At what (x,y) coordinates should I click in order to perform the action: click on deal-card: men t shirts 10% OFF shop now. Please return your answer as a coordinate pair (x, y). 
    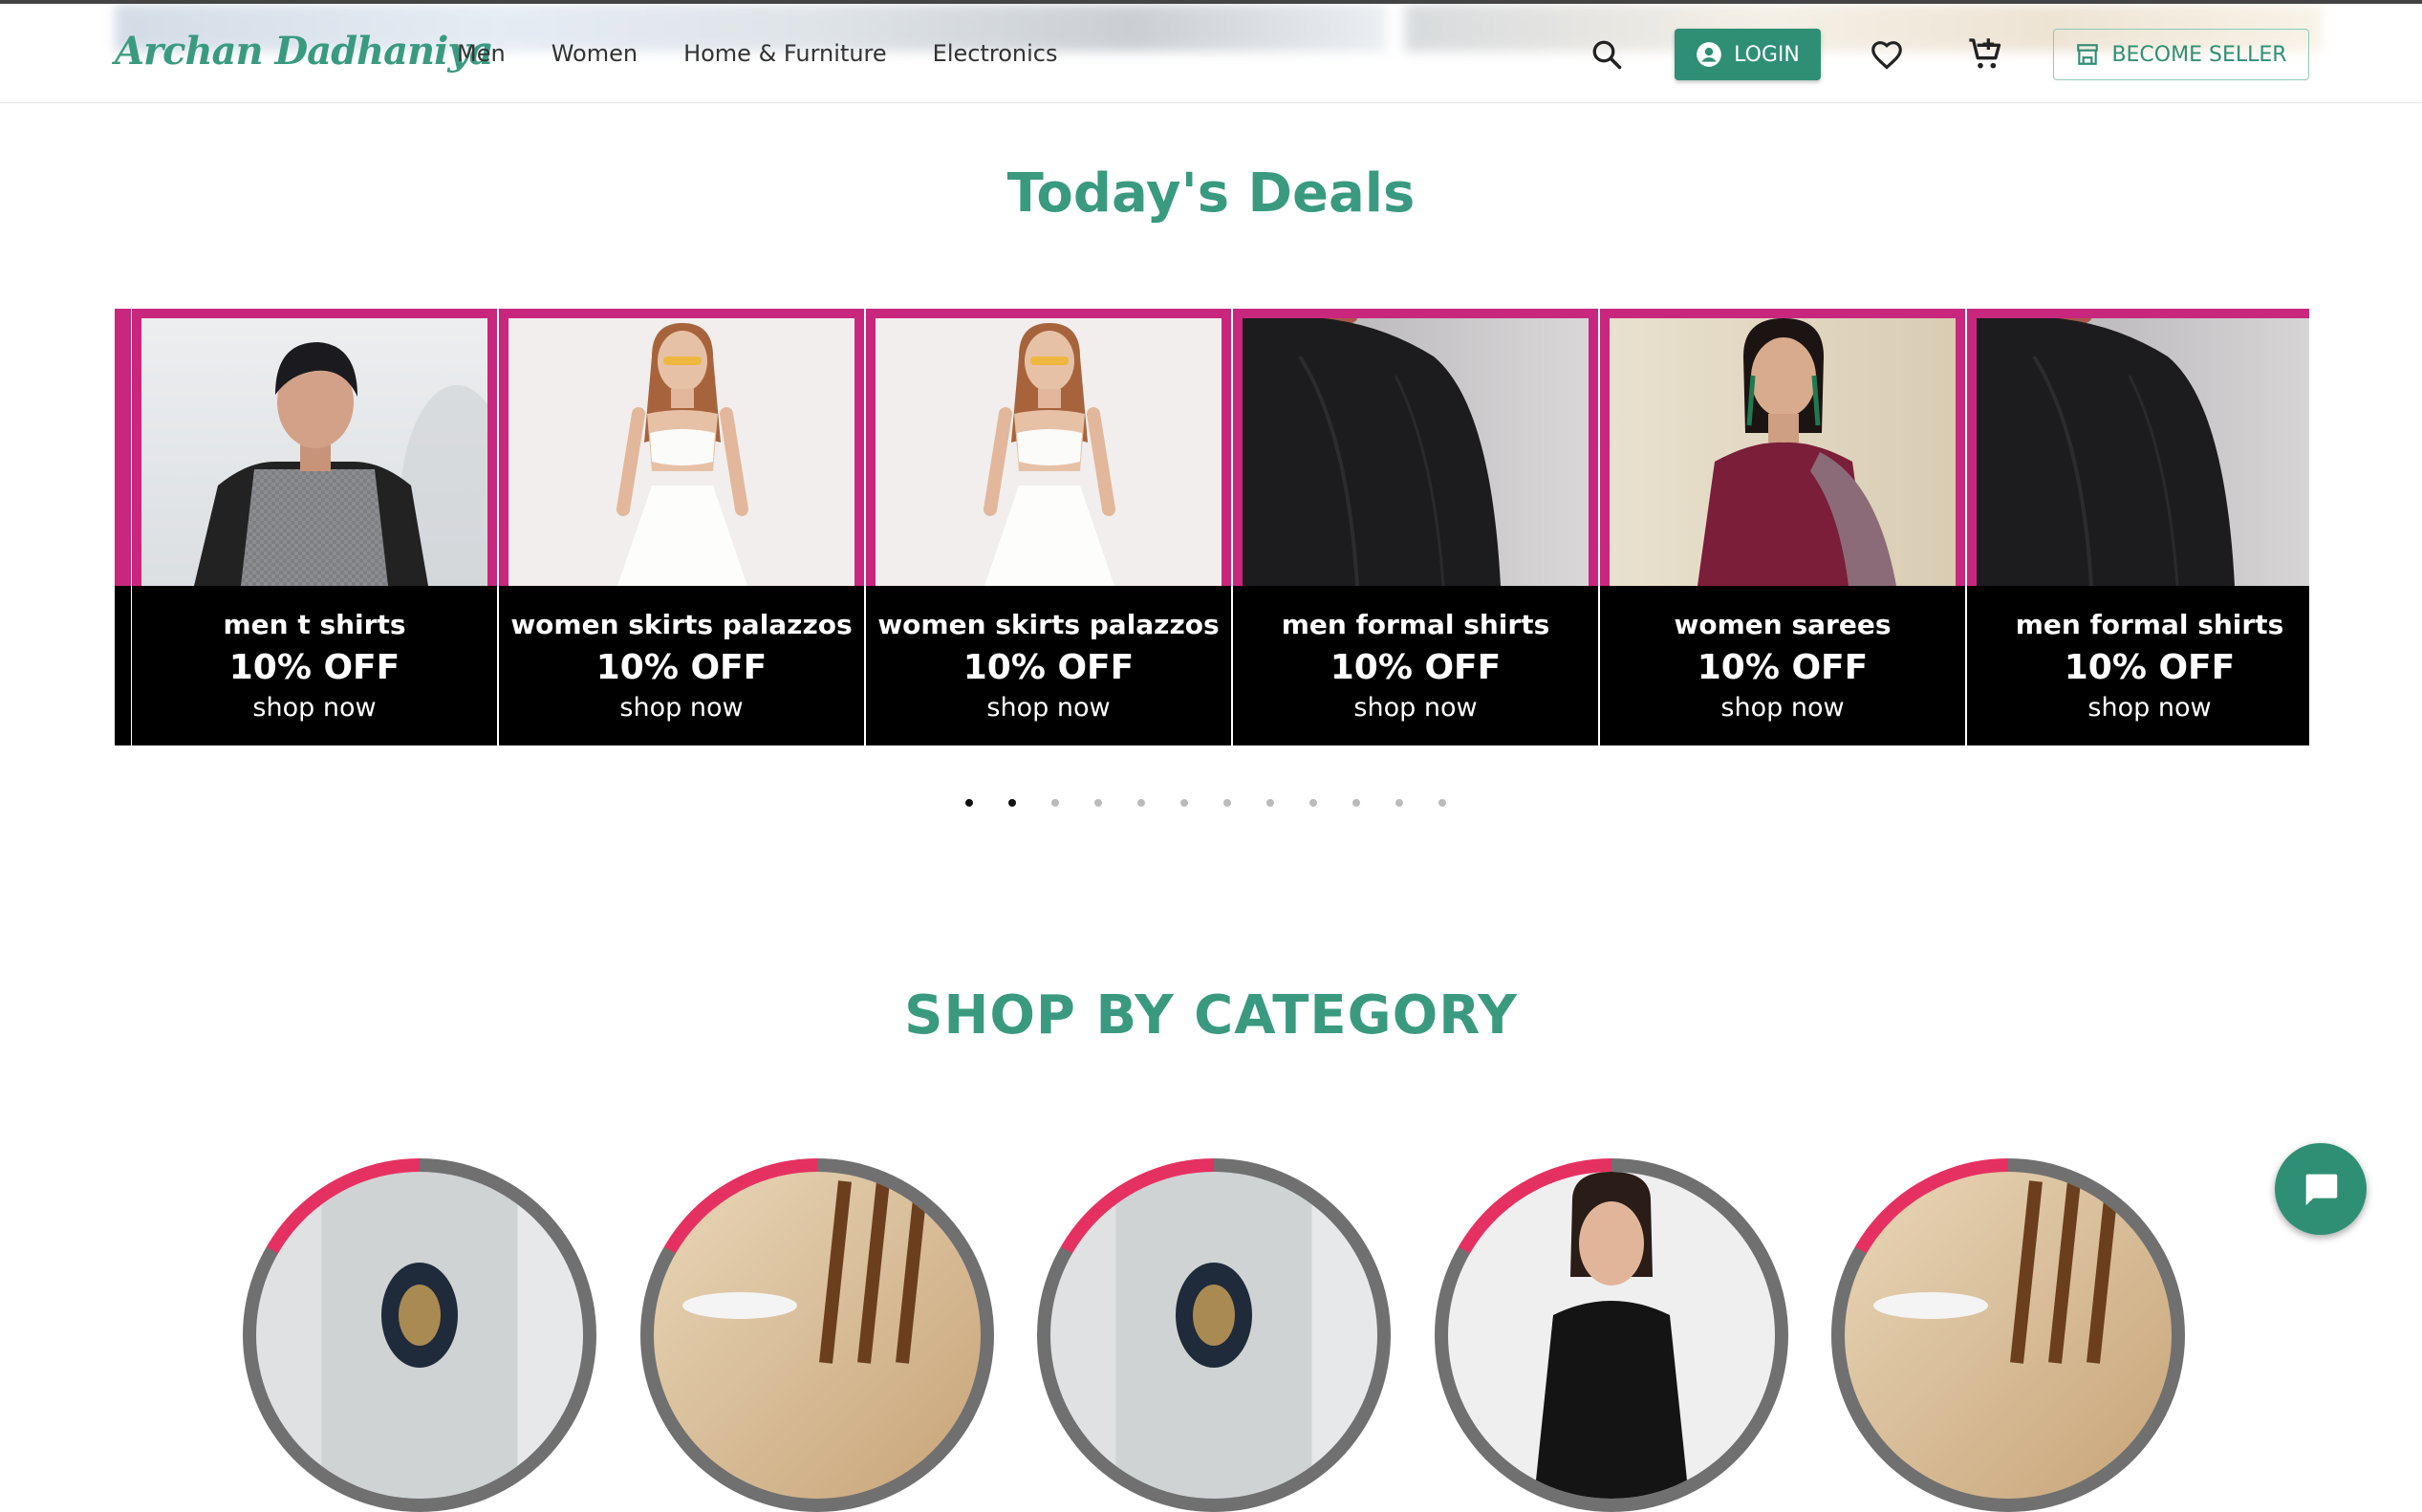
    Looking at the image, I should click on (314, 527).